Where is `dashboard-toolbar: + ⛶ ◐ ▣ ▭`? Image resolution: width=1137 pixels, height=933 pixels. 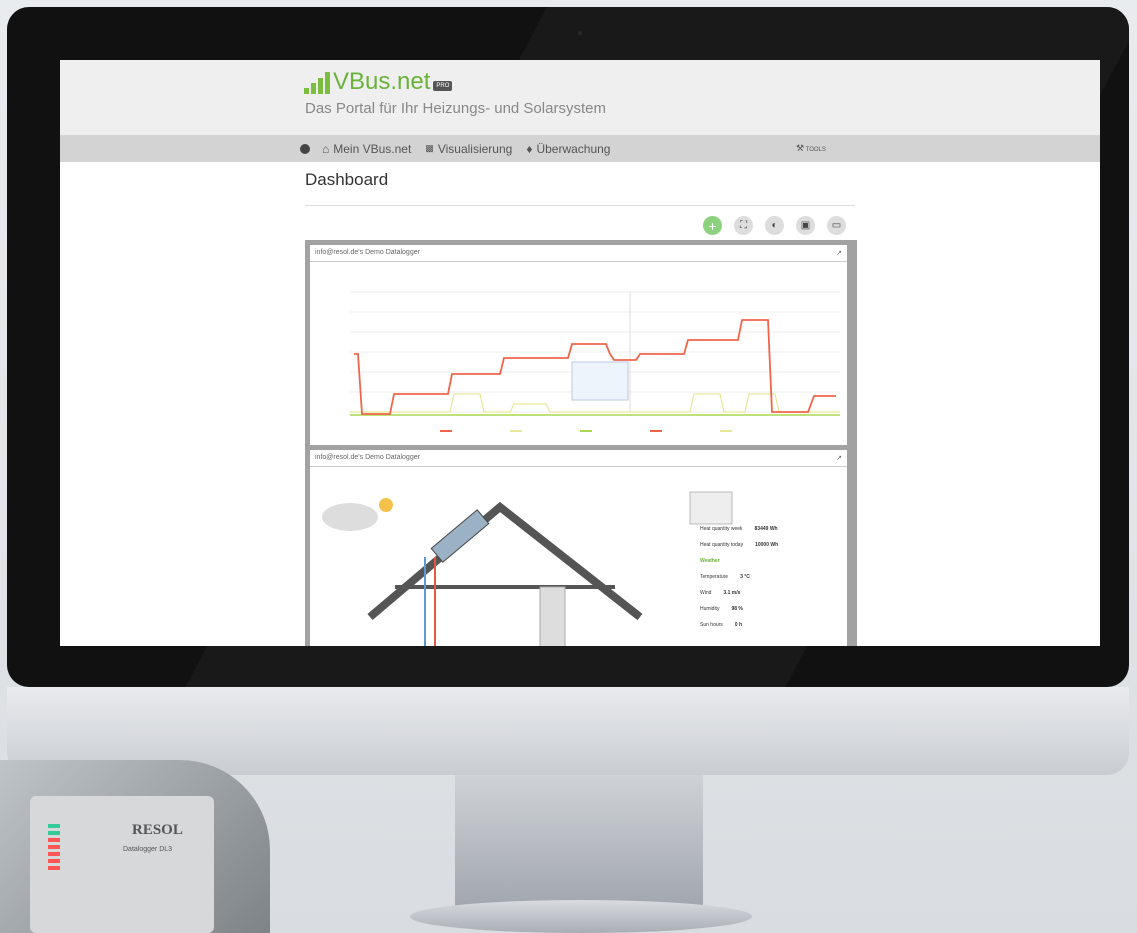
dashboard-toolbar: + ⛶ ◐ ▣ ▭ is located at coordinates (774, 225).